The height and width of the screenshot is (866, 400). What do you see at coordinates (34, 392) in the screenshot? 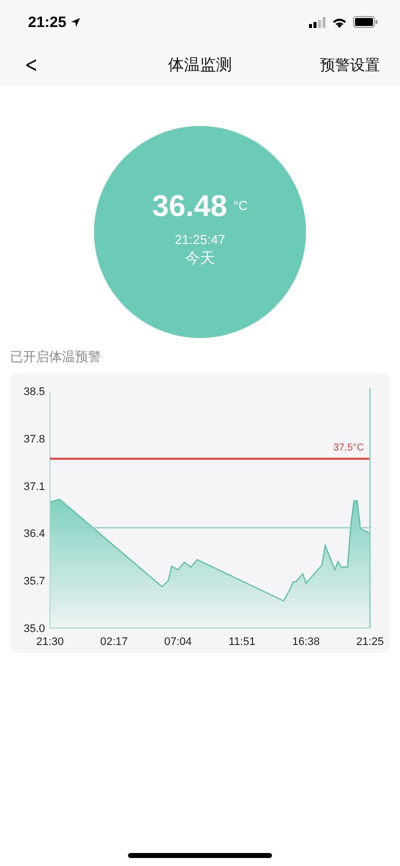
I see `axis-label: 38.5` at bounding box center [34, 392].